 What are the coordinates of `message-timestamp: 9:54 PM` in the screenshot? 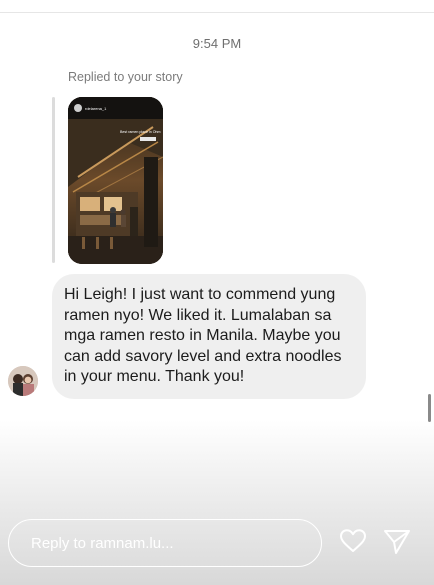 It's located at (217, 43).